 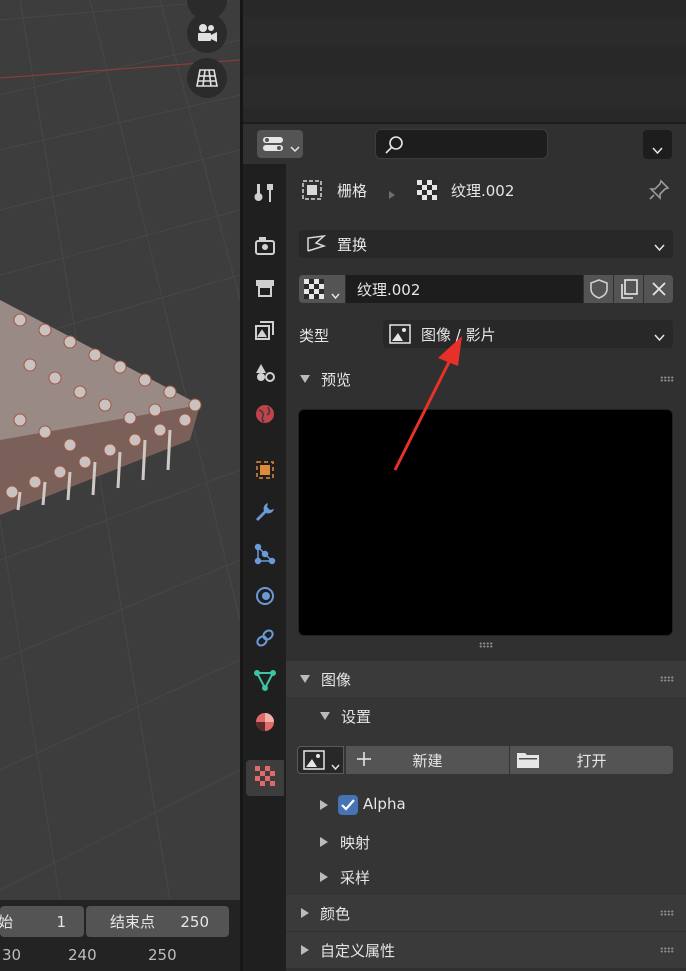 I want to click on camera-view-button, so click(x=207, y=33).